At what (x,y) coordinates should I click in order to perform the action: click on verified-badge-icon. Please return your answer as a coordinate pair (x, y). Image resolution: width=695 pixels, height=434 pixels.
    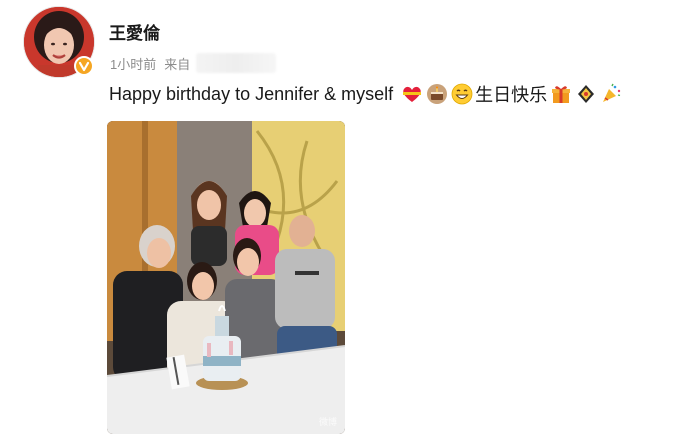
    Looking at the image, I should click on (84, 66).